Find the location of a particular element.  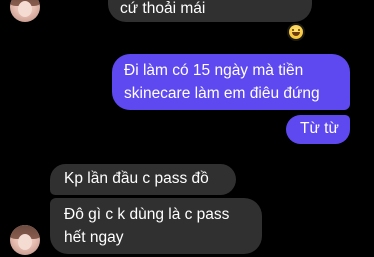

message-text-line: Đi làm có 15 ngày mà tiền is located at coordinates (214, 70).